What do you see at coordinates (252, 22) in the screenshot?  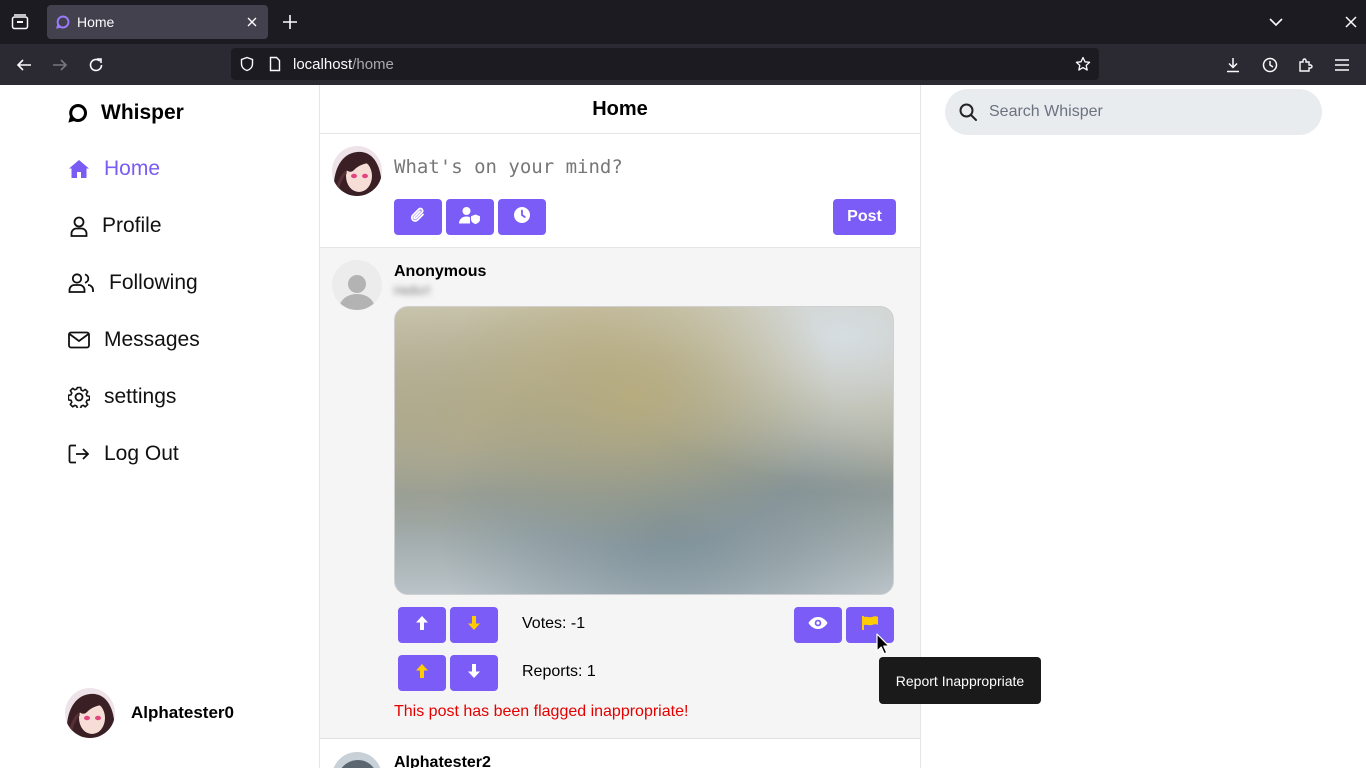 I see `close-tab-icon` at bounding box center [252, 22].